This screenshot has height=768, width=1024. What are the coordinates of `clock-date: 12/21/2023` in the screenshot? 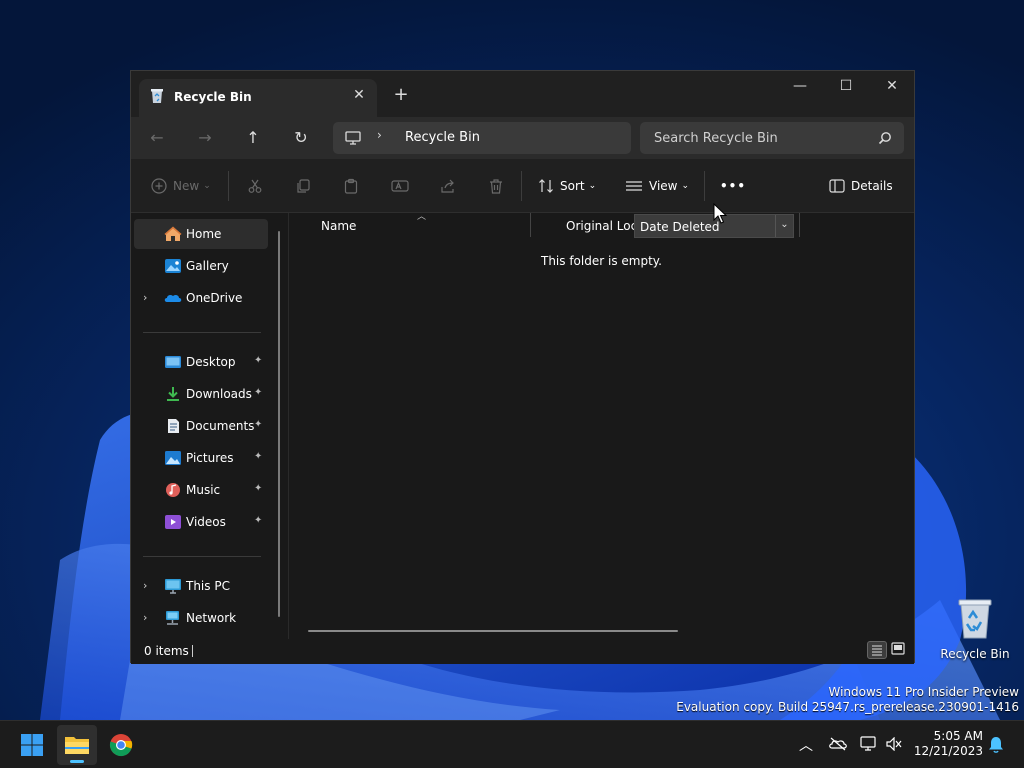 It's located at (948, 751).